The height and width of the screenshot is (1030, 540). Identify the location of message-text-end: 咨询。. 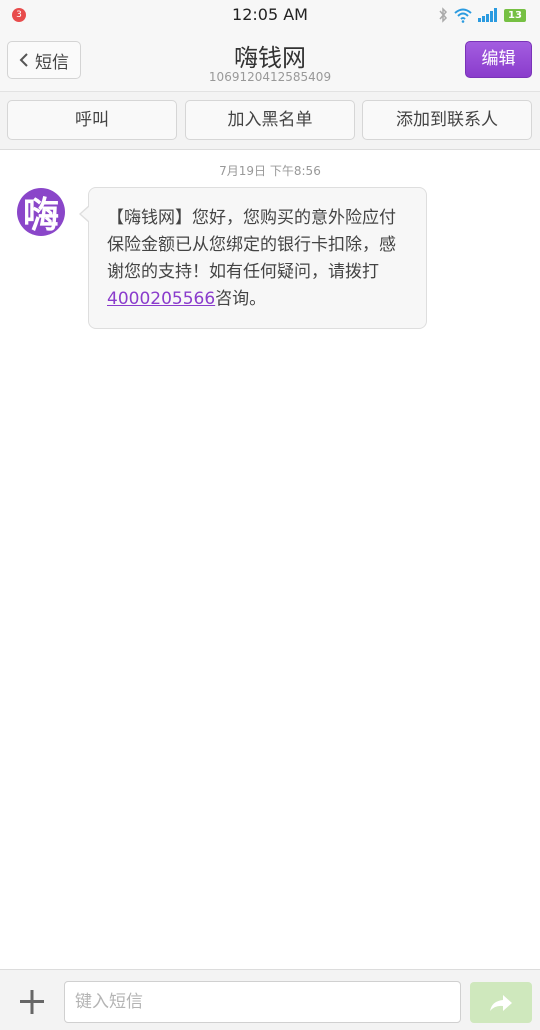
(241, 299).